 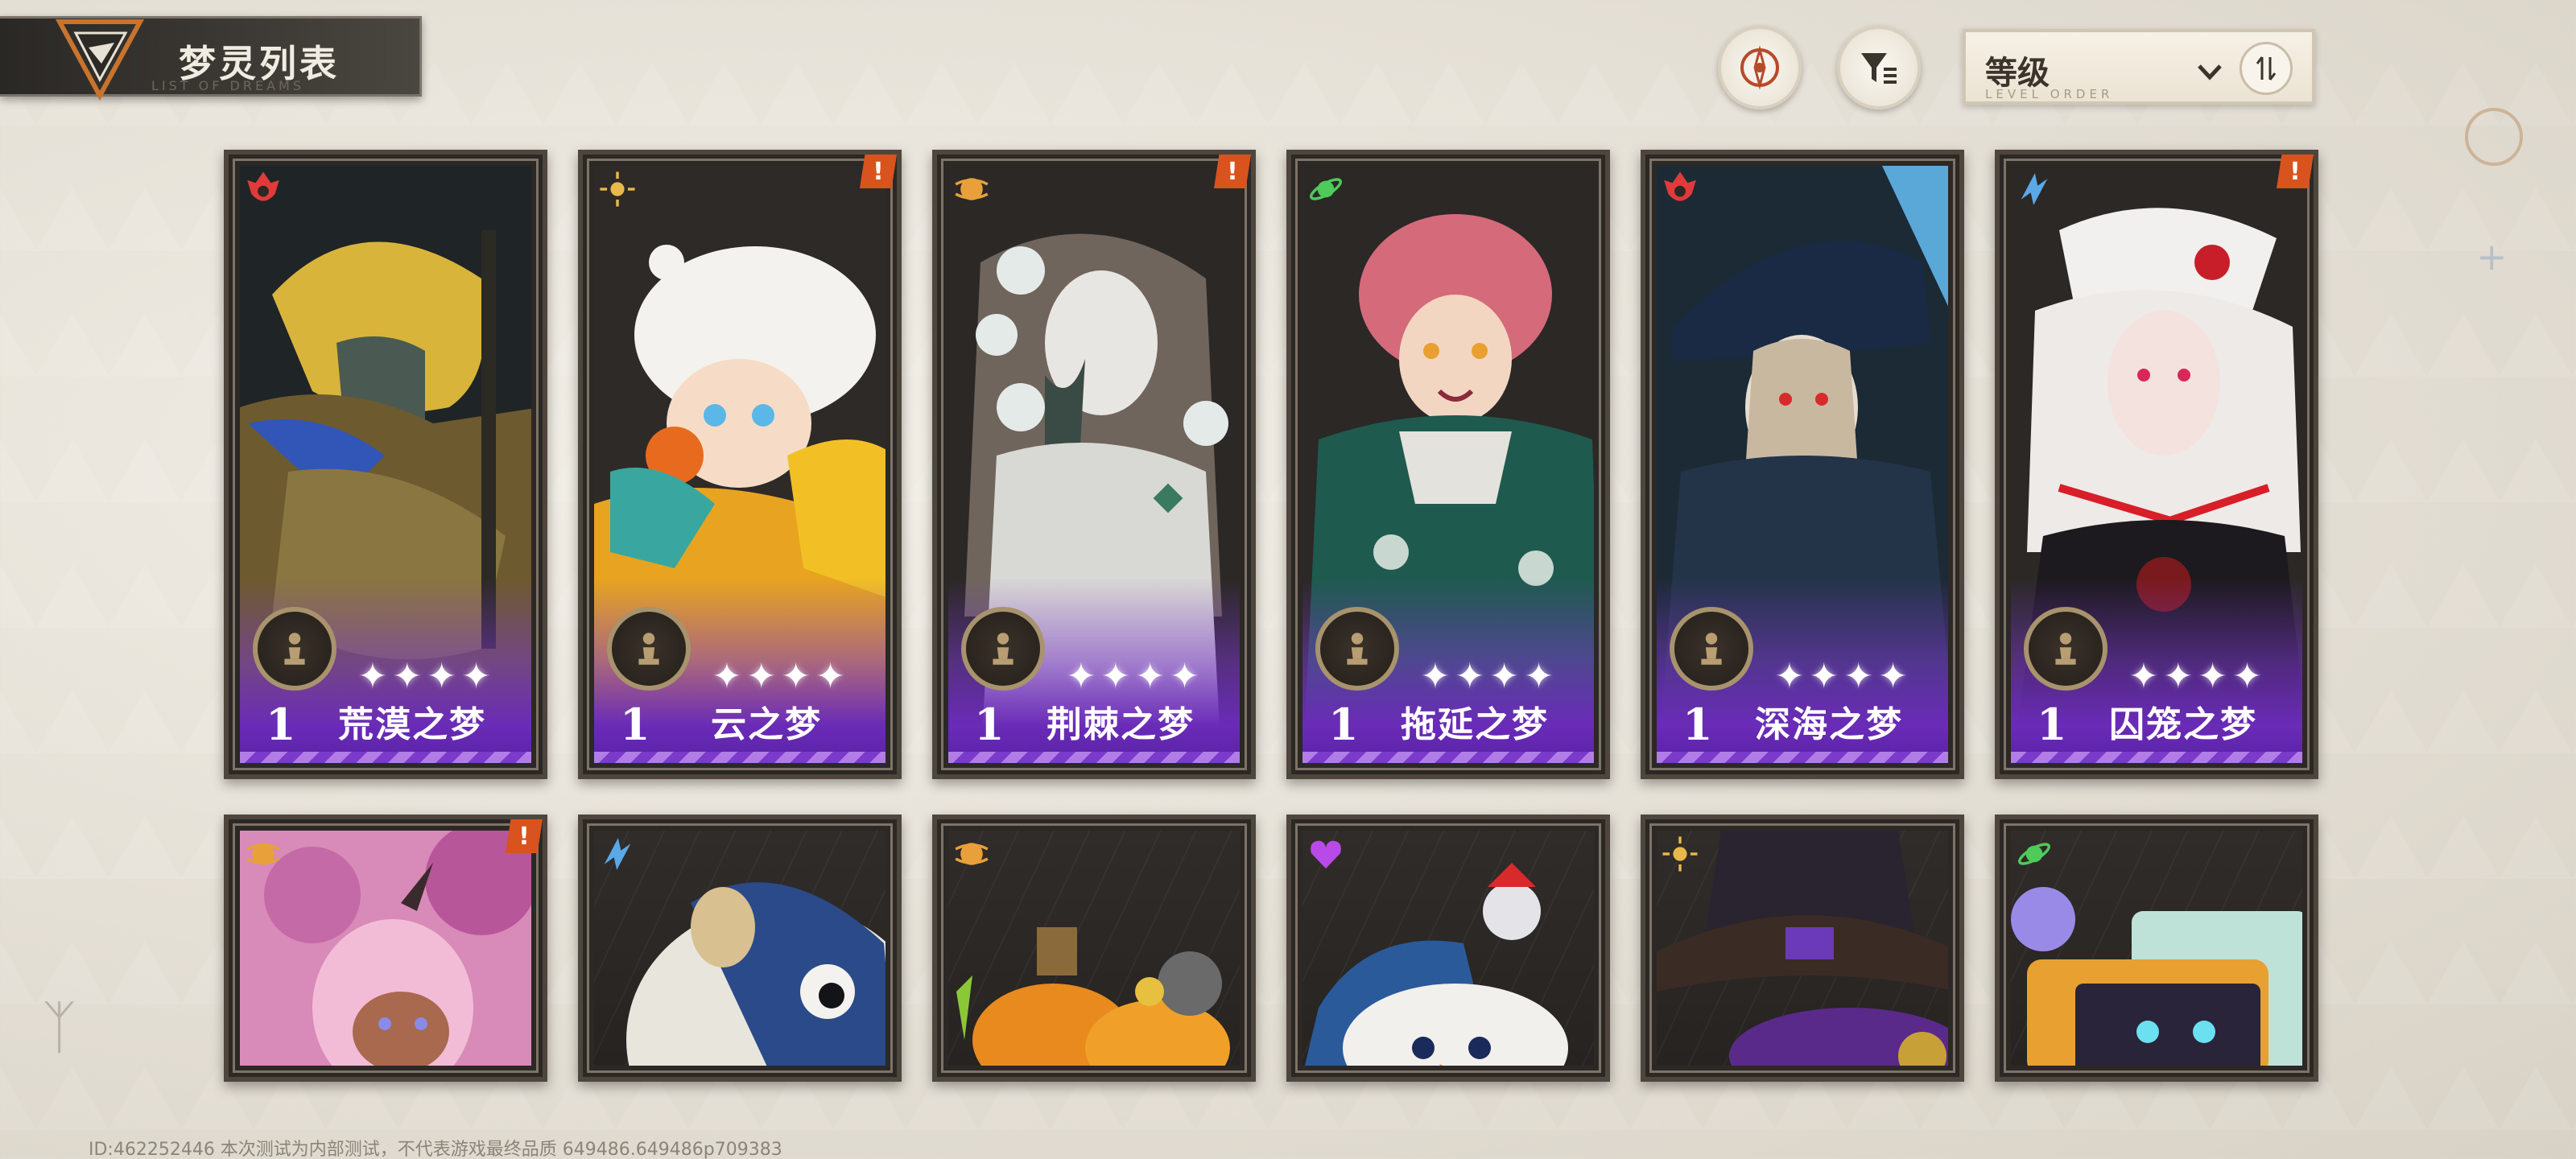 What do you see at coordinates (766, 724) in the screenshot?
I see `card-name: 云之梦` at bounding box center [766, 724].